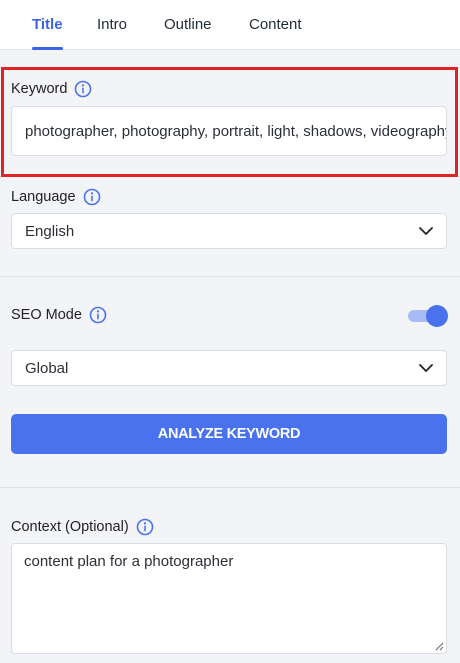 This screenshot has width=460, height=663. Describe the element at coordinates (112, 33) in the screenshot. I see `tab-intro: Intro` at that location.